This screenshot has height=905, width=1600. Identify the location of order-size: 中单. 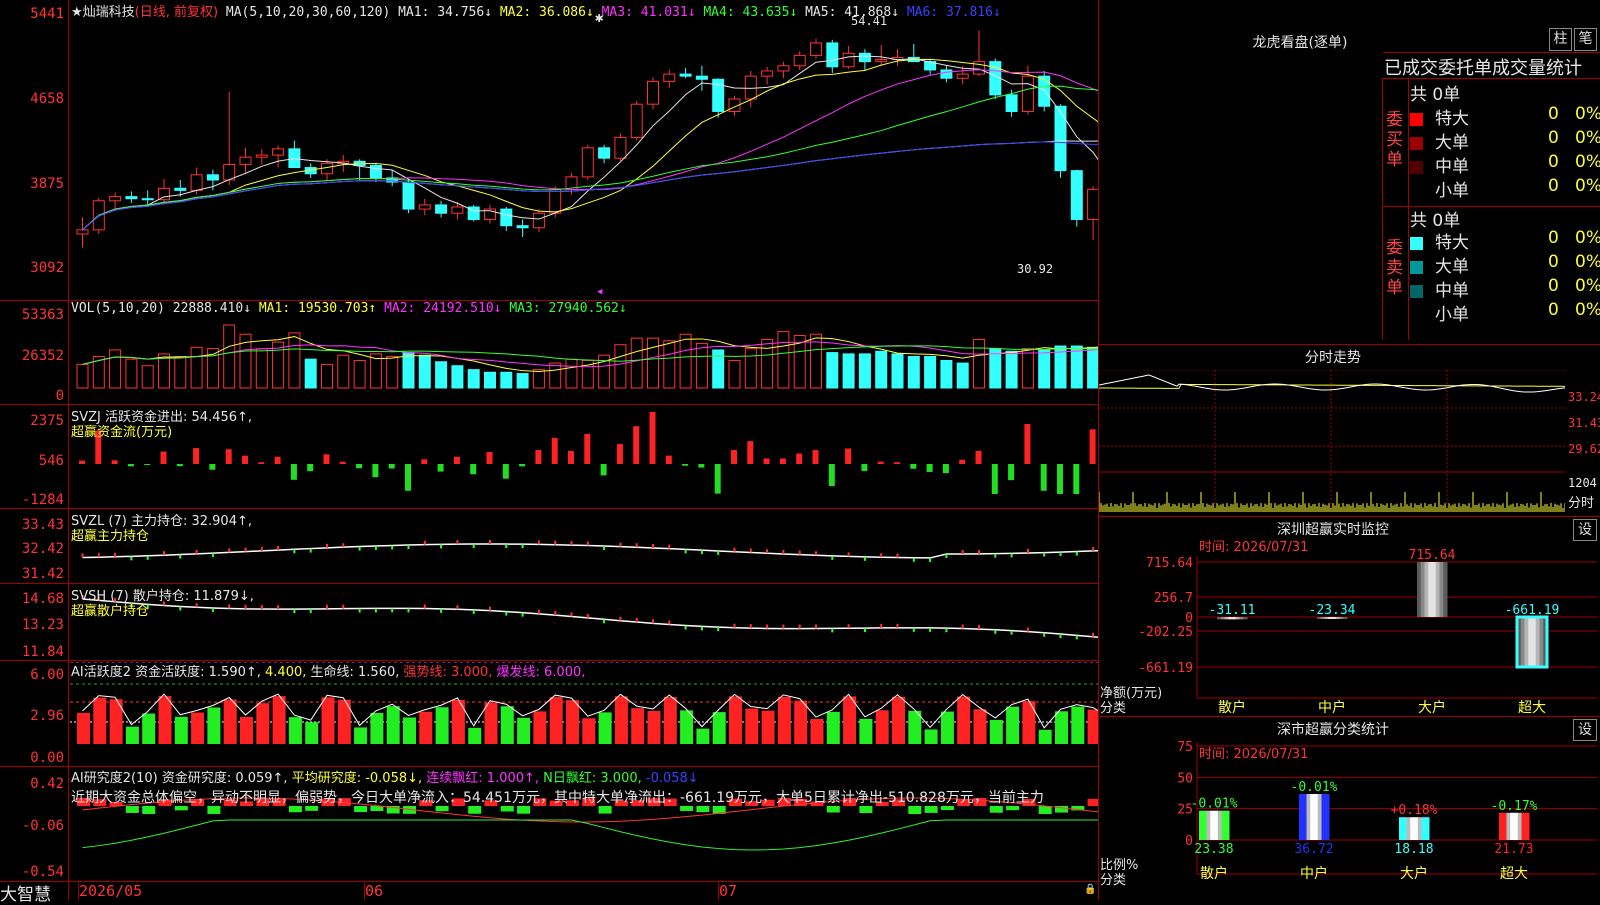
(1452, 167).